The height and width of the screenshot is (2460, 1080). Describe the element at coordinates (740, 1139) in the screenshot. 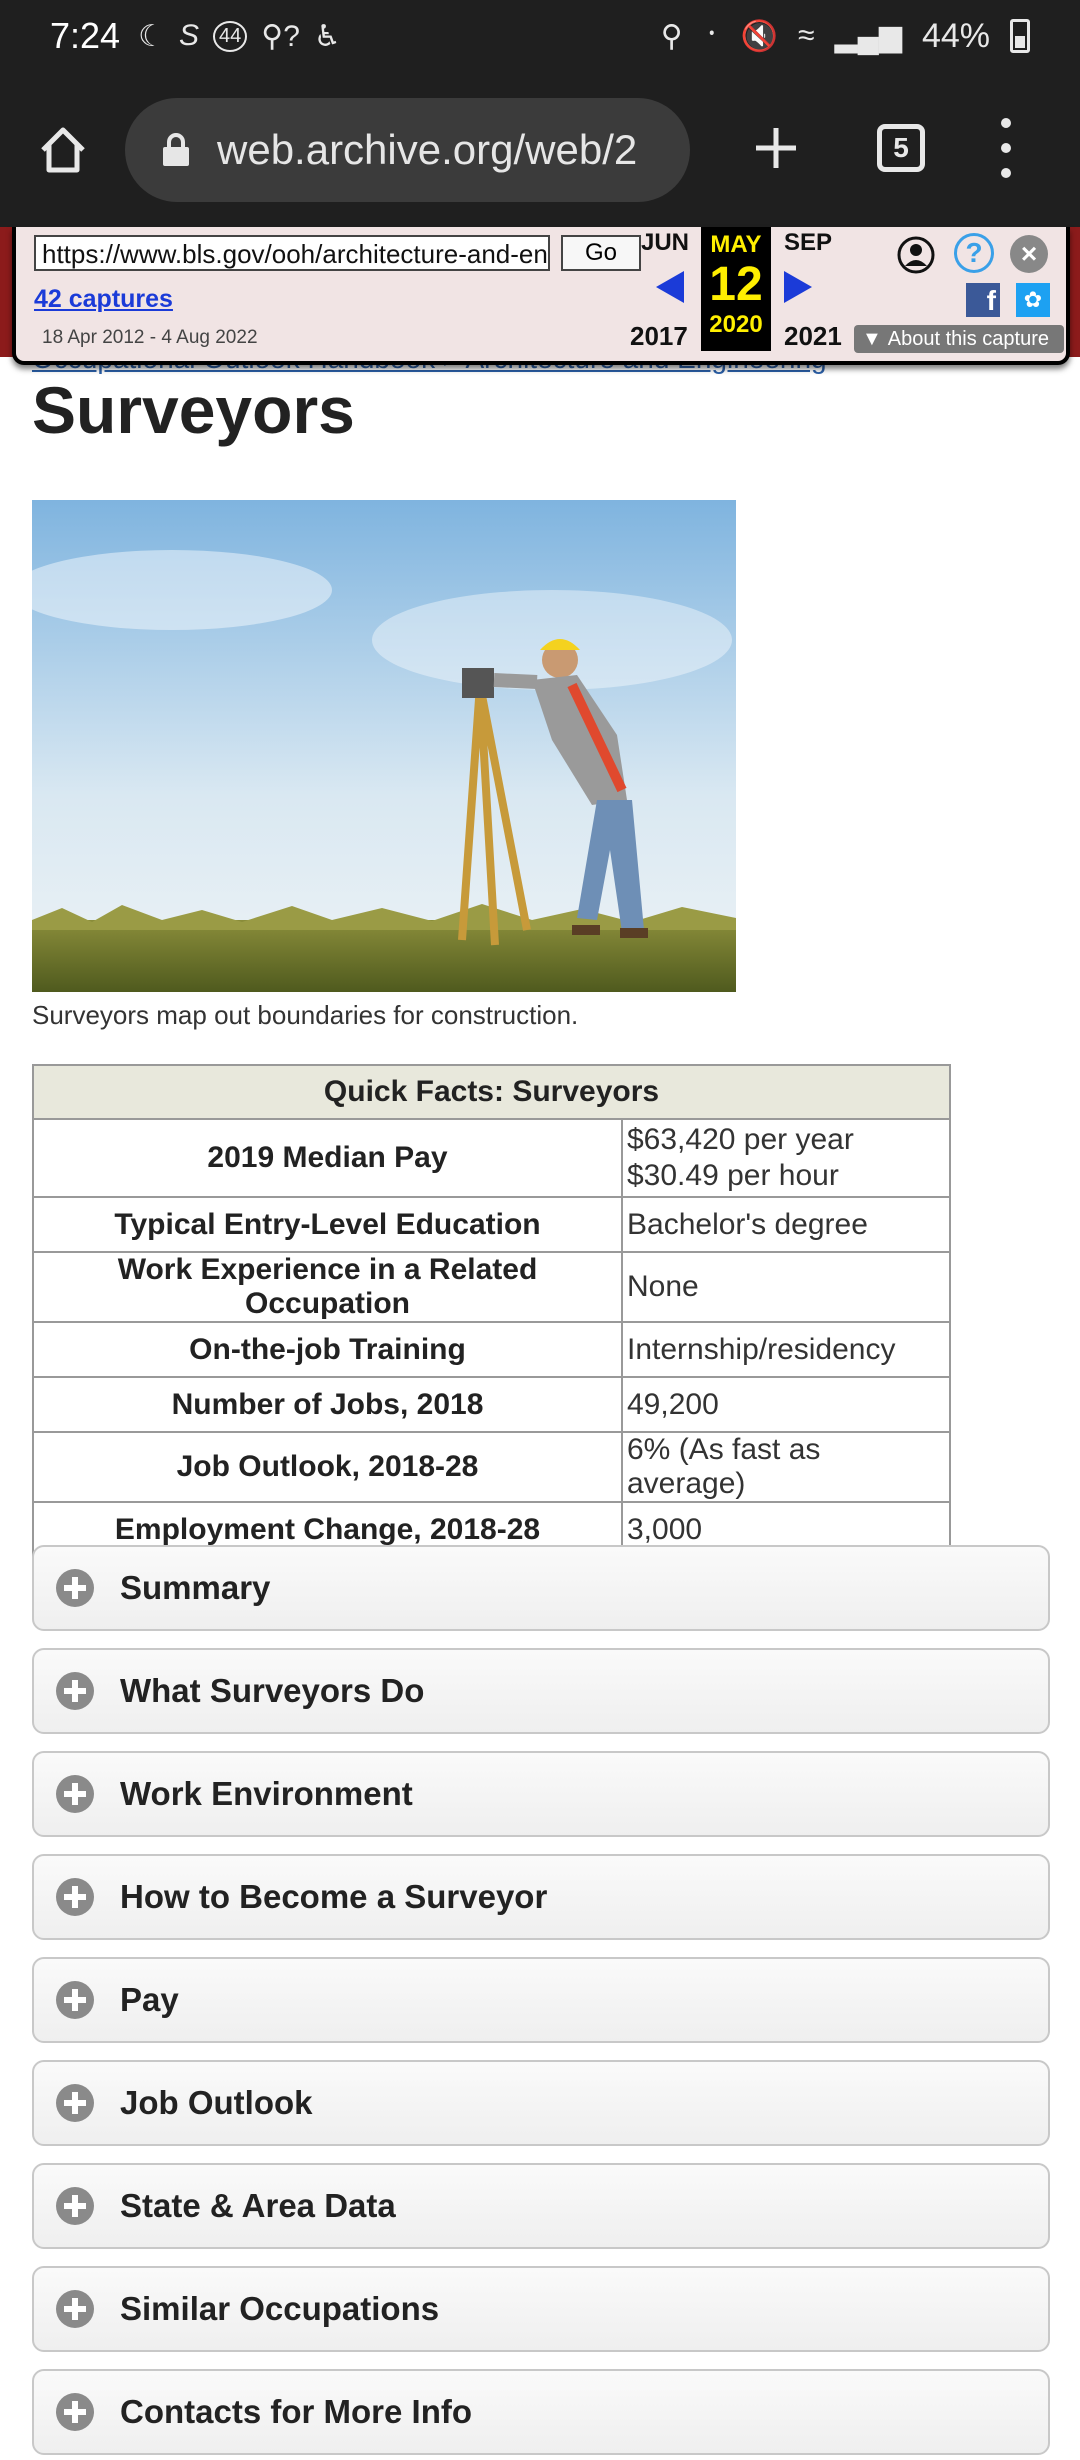

I see `fact-value-line: $63,420 per year` at that location.